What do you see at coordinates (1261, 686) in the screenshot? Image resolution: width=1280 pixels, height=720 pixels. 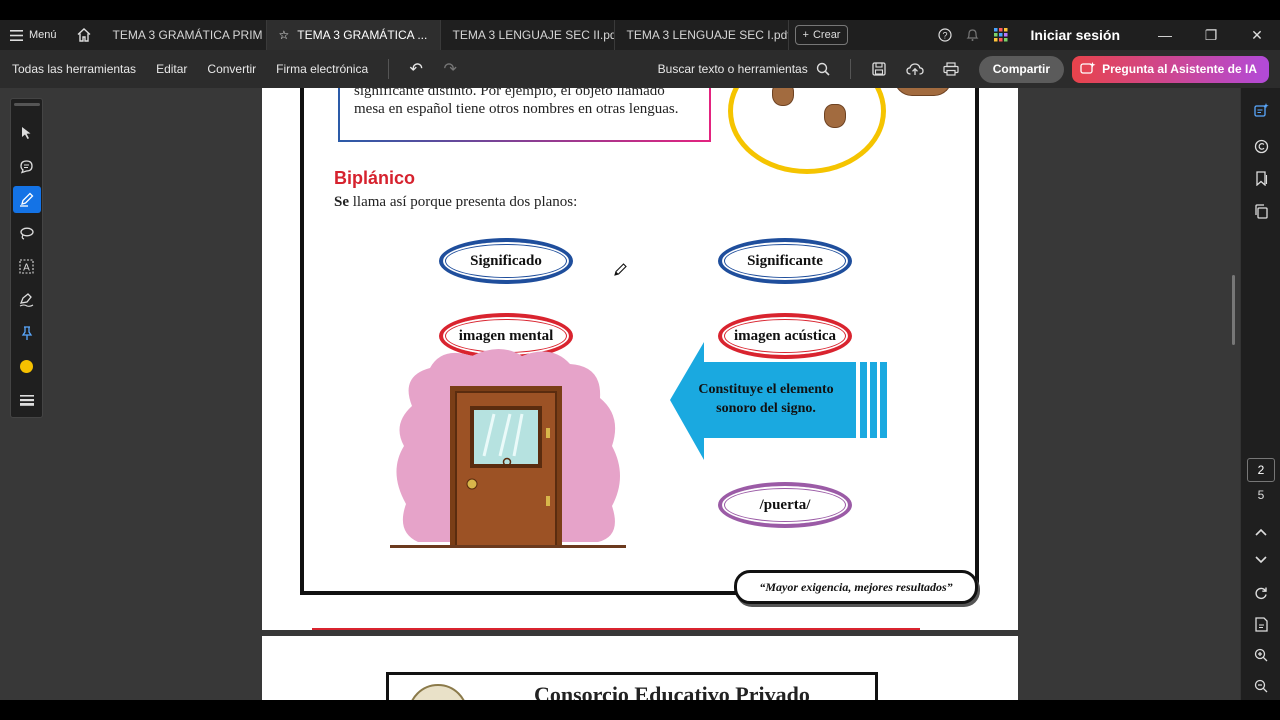 I see `zoom-out-icon` at bounding box center [1261, 686].